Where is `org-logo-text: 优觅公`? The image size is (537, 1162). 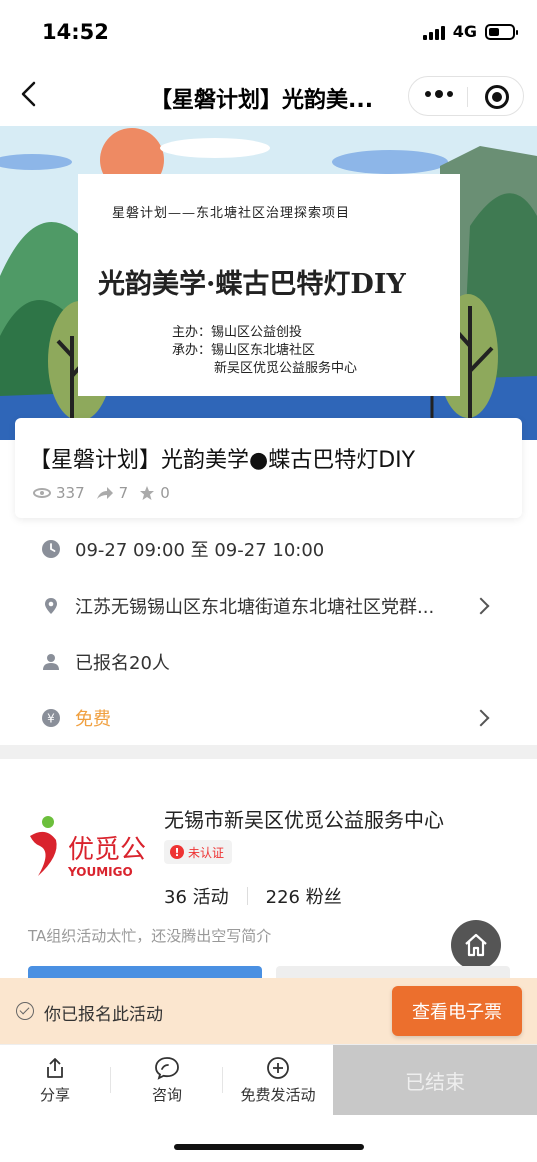 org-logo-text: 优觅公 is located at coordinates (107, 850).